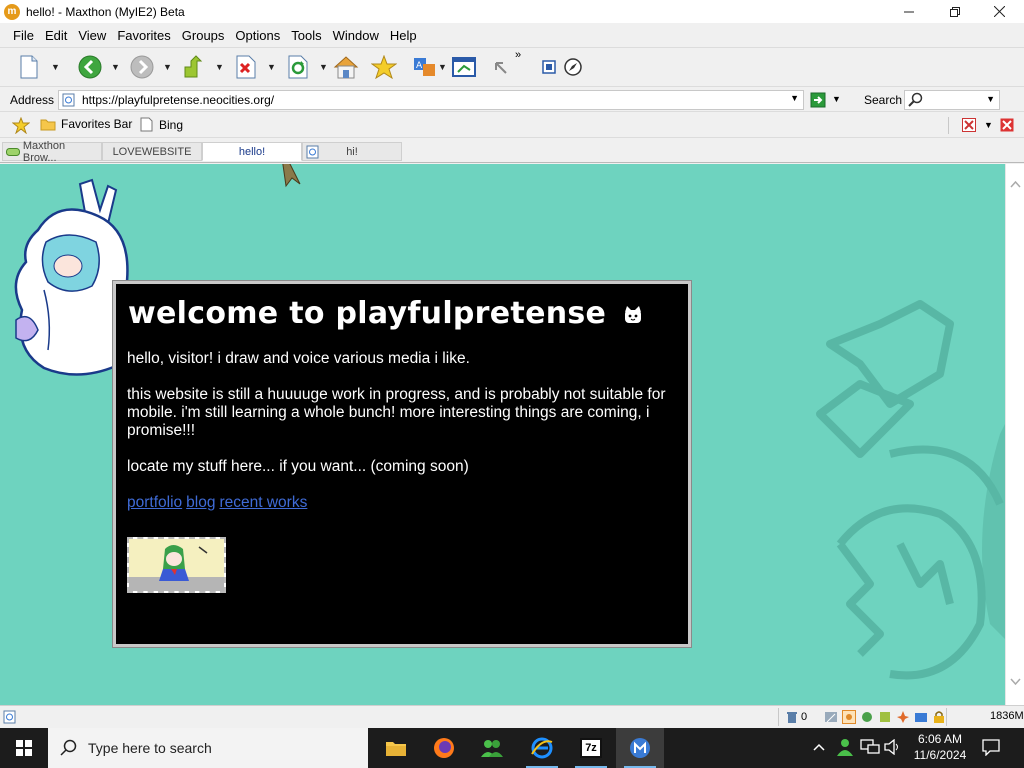 The width and height of the screenshot is (1024, 768). I want to click on page-title: welcome to playfulpretense, so click(385, 313).